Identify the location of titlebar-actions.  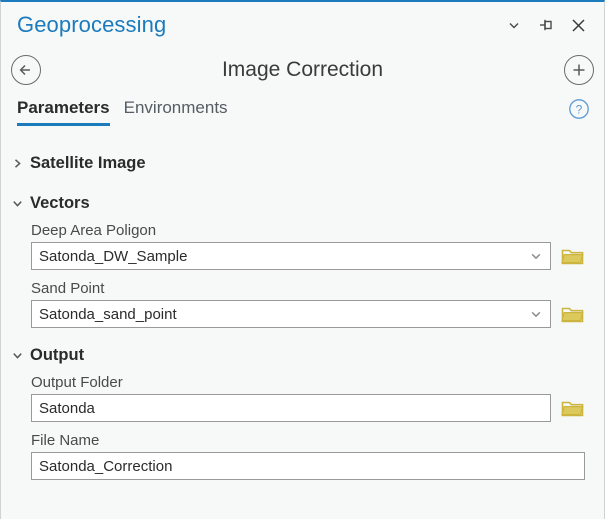
(546, 25).